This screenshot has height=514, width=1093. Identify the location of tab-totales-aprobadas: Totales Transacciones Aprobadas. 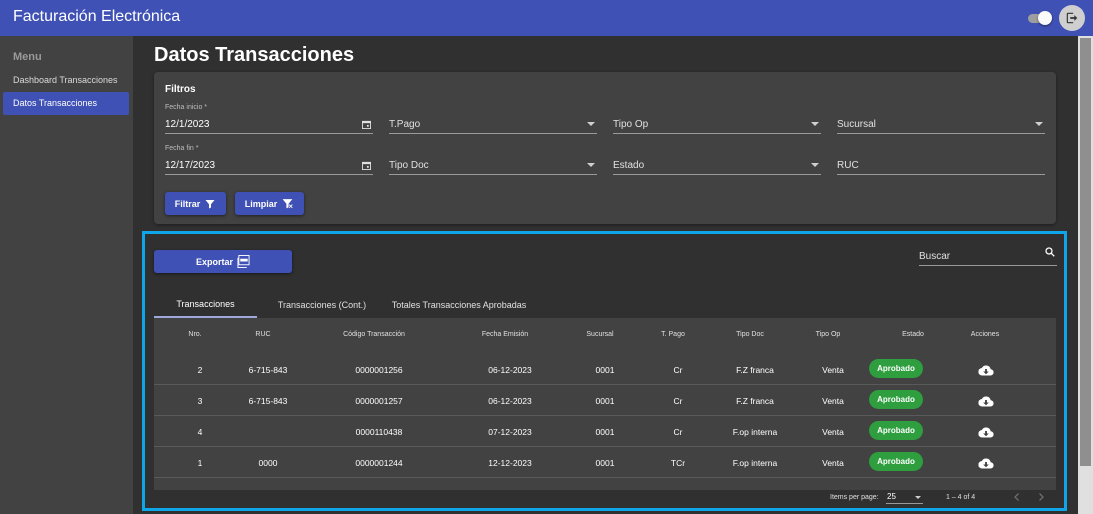
(459, 305).